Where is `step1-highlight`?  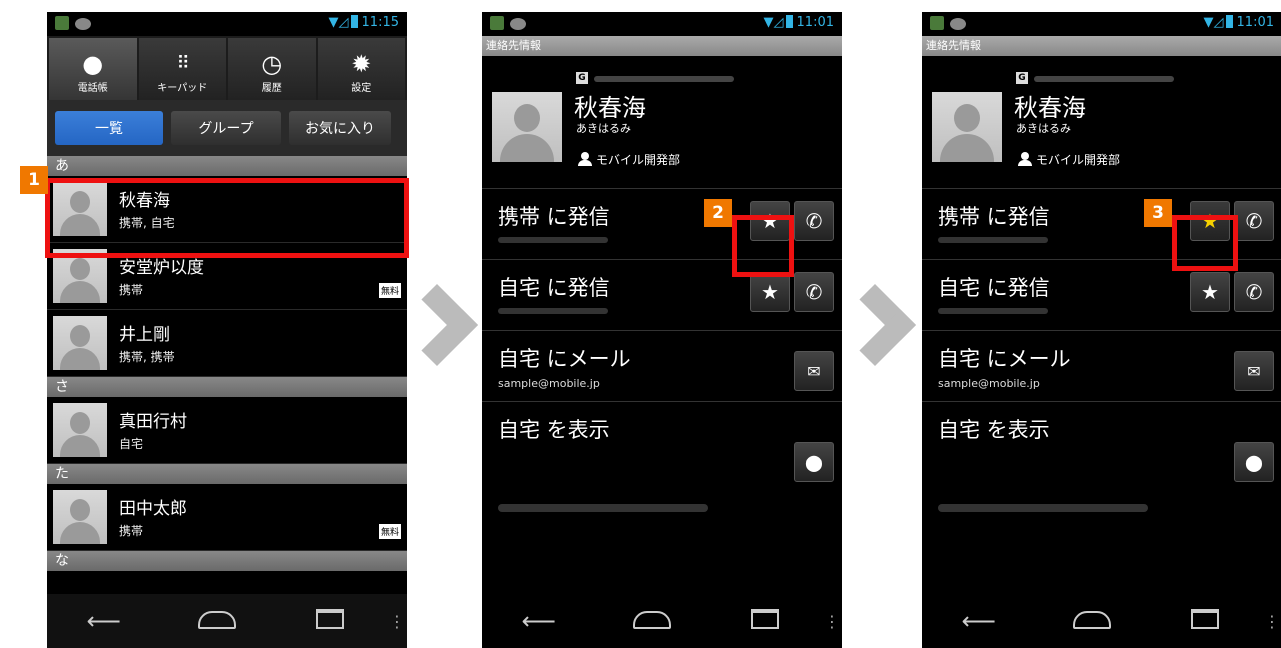 step1-highlight is located at coordinates (227, 218).